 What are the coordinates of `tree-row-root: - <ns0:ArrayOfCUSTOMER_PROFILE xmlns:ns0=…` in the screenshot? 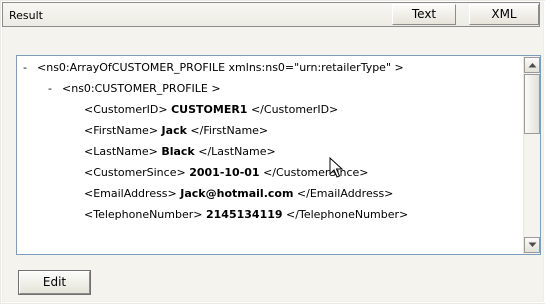 It's located at (213, 68).